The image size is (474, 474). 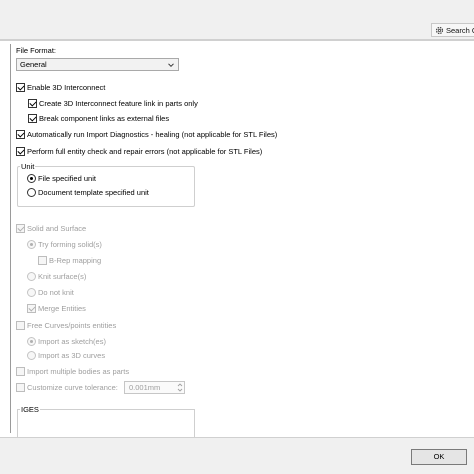 I want to click on import-as-sketch-label: Import as sketch(es), so click(x=72, y=341).